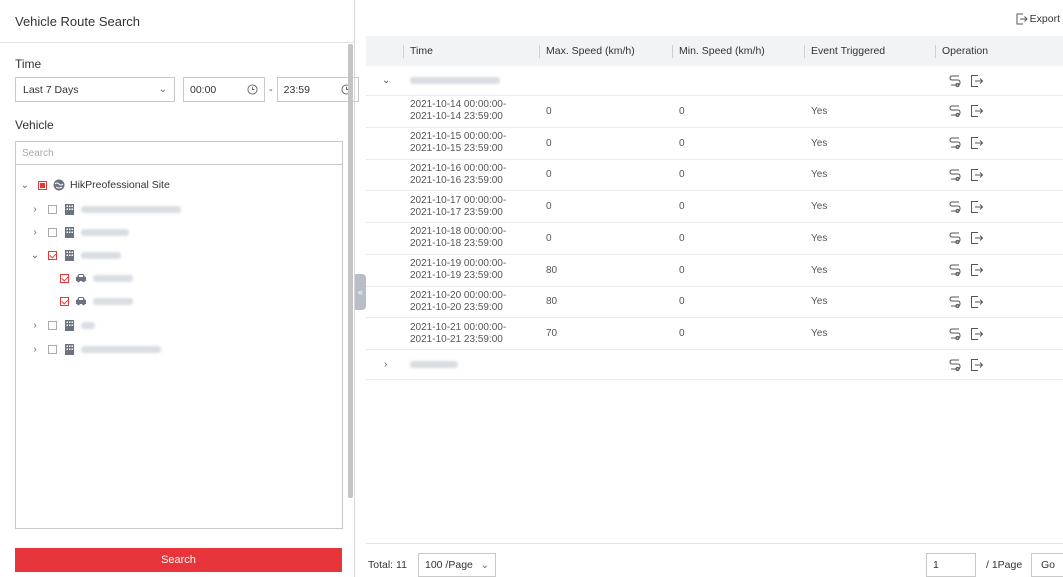 Image resolution: width=1063 pixels, height=577 pixels. What do you see at coordinates (587, 51) in the screenshot?
I see `column-header-max-speed: Max. Speed (km/h)` at bounding box center [587, 51].